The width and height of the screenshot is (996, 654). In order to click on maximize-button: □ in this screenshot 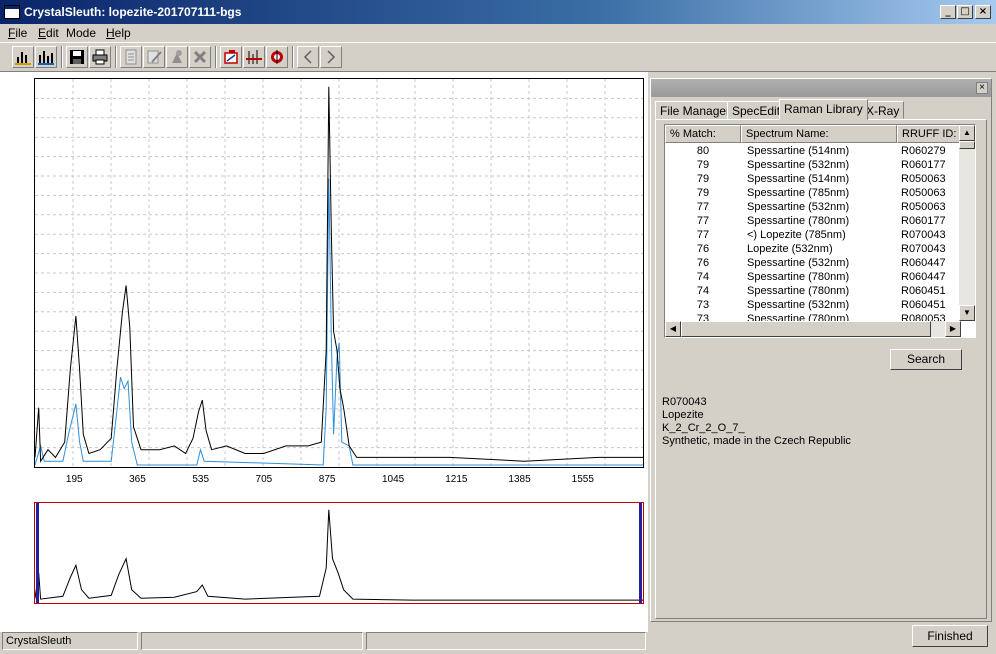, I will do `click(965, 12)`.